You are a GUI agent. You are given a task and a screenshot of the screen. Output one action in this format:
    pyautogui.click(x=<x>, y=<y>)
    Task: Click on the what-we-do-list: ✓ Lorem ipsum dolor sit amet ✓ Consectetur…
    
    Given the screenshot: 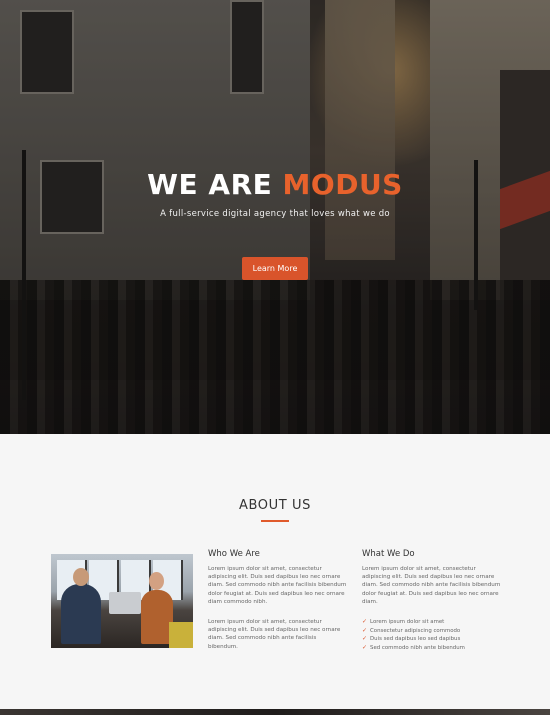 What is the action you would take?
    pyautogui.click(x=432, y=635)
    